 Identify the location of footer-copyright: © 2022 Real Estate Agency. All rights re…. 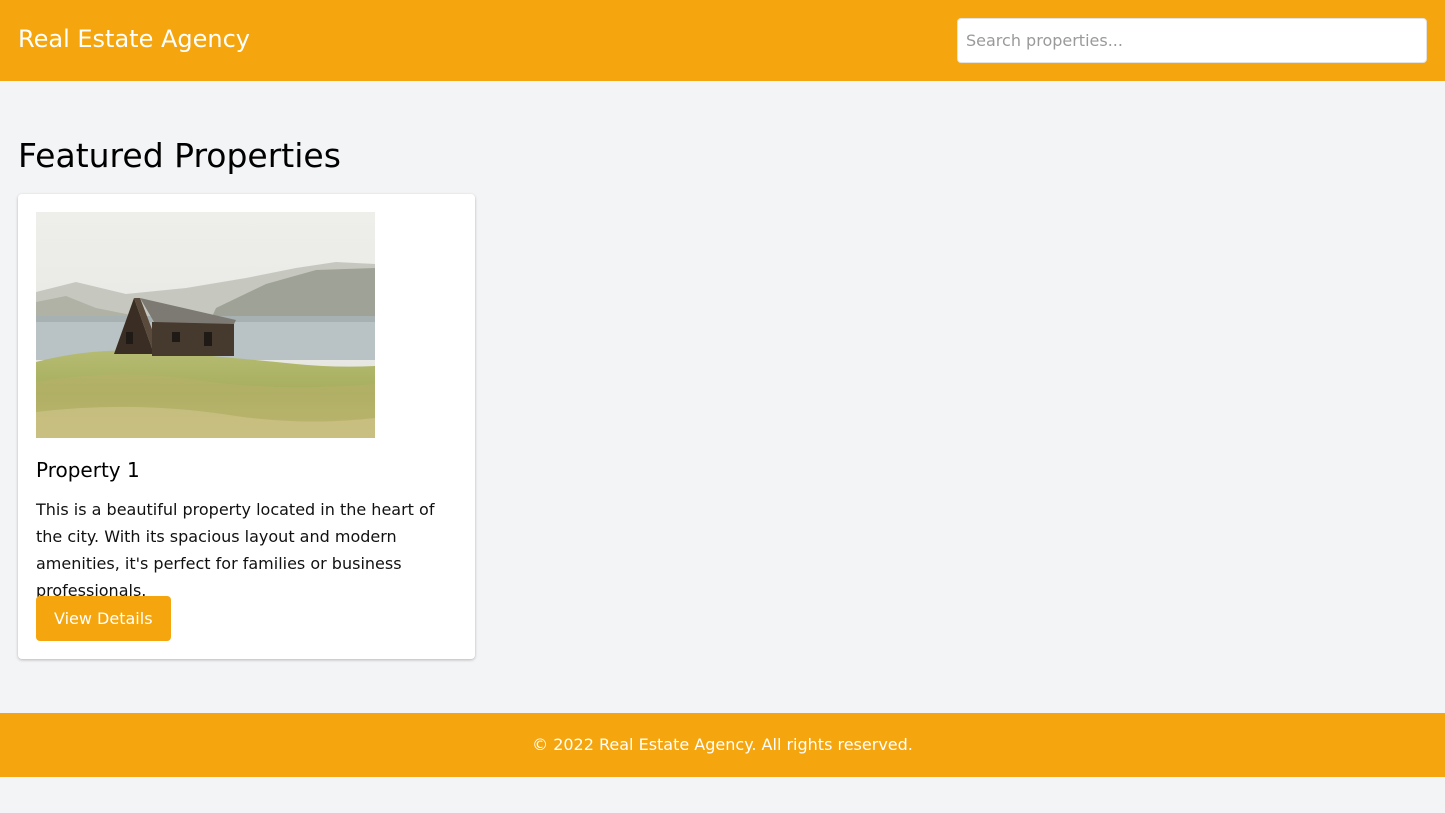
(722, 744).